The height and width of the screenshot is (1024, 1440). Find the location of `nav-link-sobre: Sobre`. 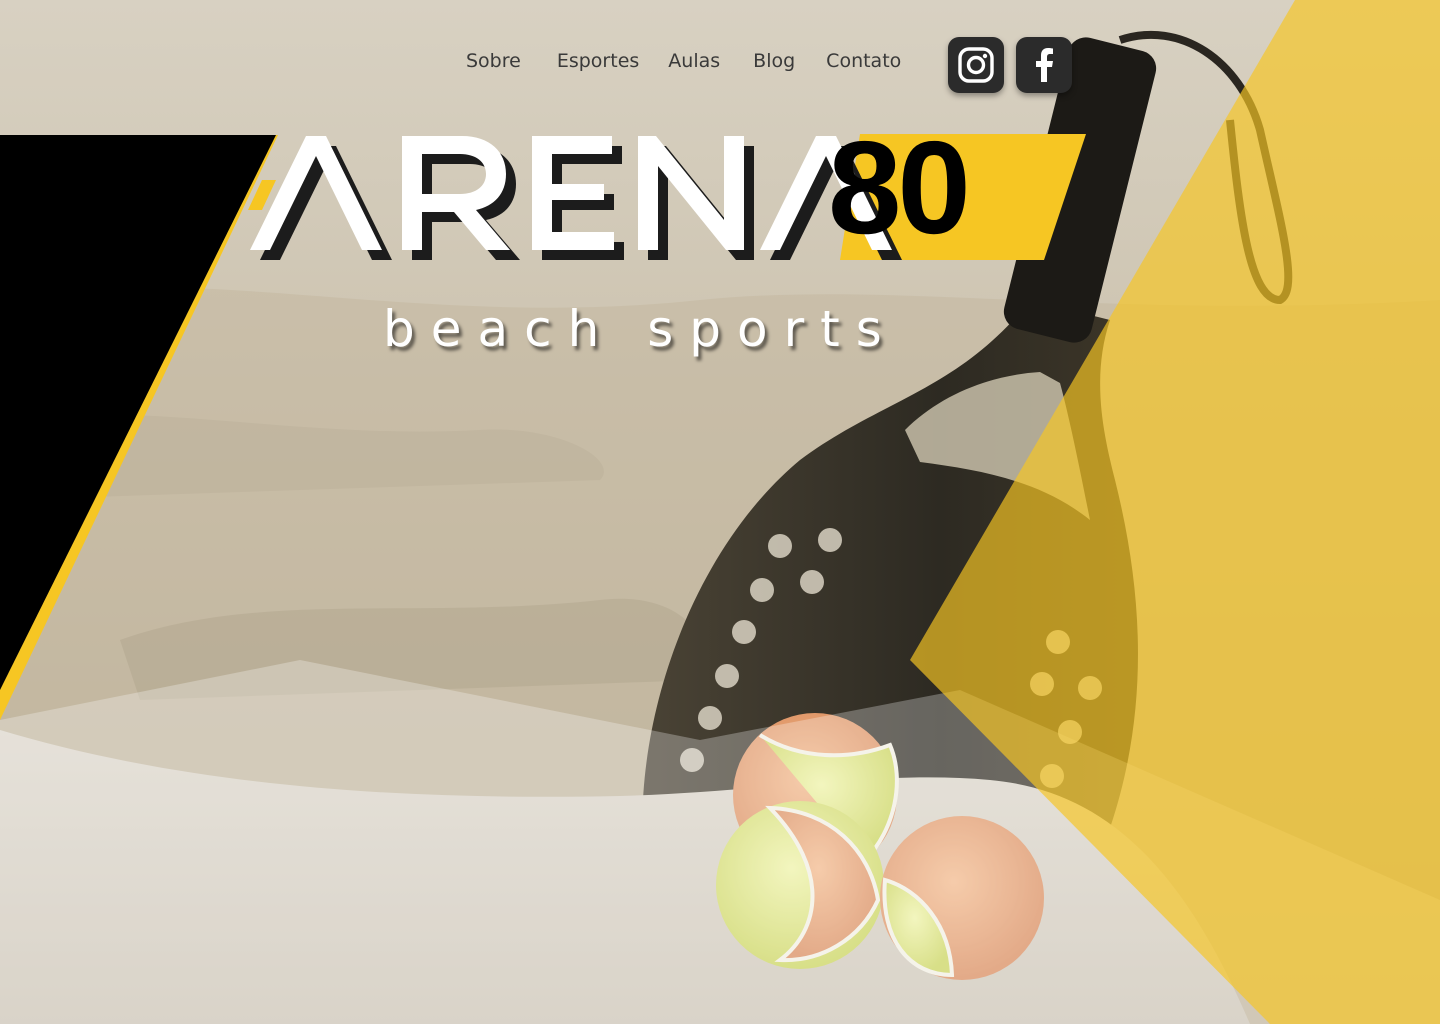

nav-link-sobre: Sobre is located at coordinates (493, 61).